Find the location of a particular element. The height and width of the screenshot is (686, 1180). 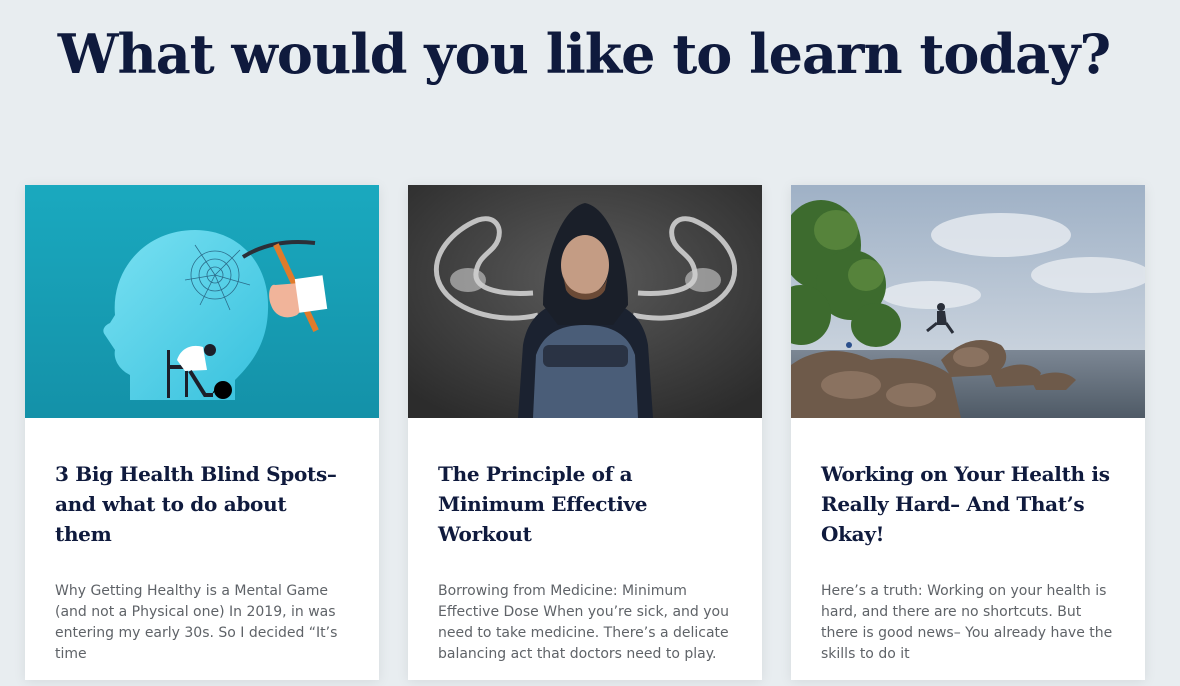

page-title: What would you like to learn today? is located at coordinates (584, 54).